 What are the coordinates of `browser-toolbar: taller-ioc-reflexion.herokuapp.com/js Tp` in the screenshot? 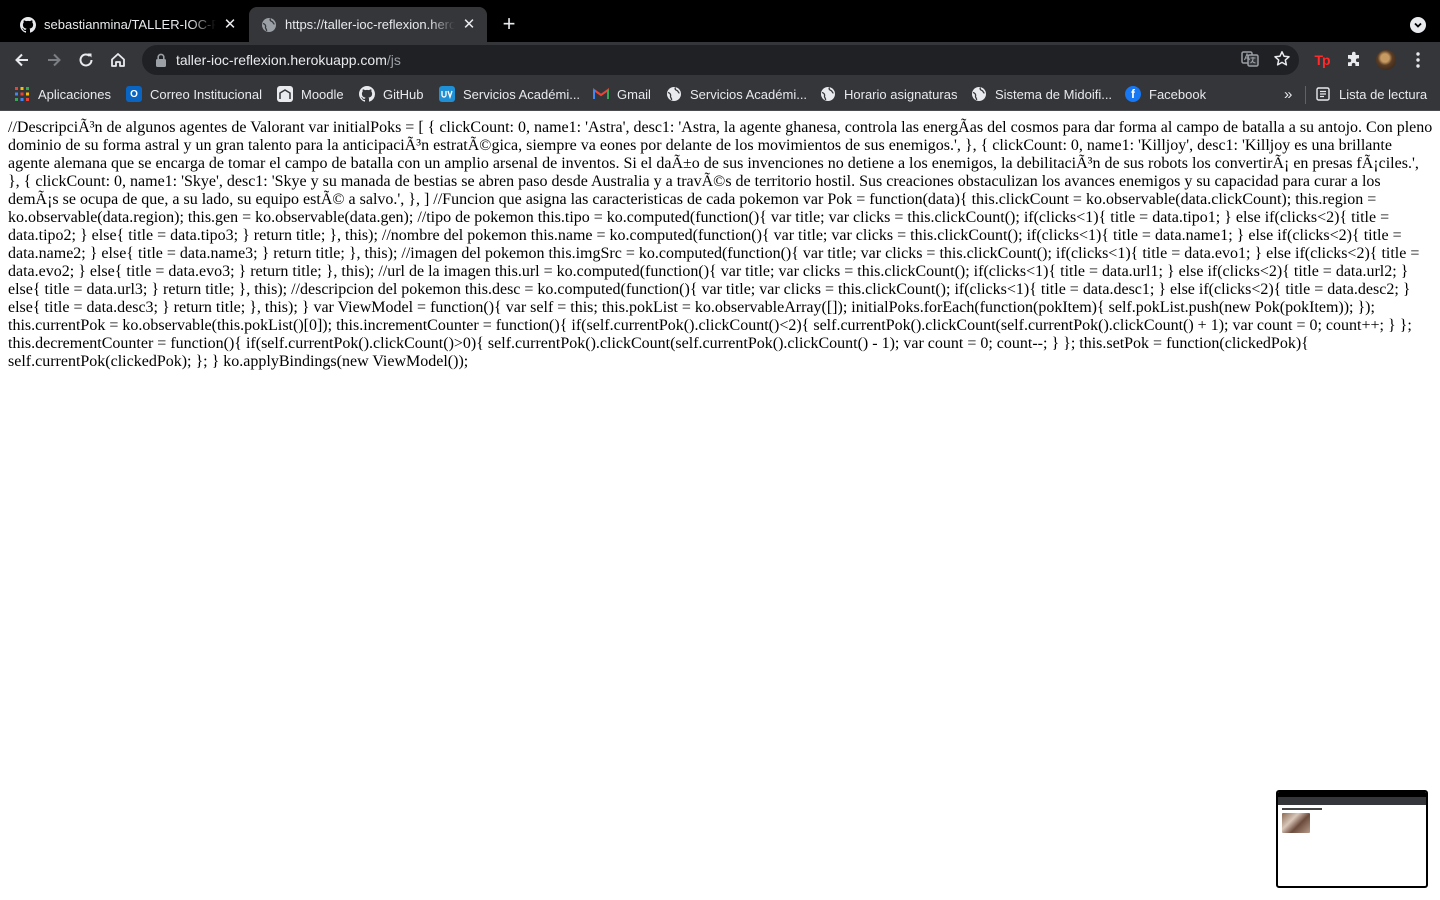 It's located at (720, 60).